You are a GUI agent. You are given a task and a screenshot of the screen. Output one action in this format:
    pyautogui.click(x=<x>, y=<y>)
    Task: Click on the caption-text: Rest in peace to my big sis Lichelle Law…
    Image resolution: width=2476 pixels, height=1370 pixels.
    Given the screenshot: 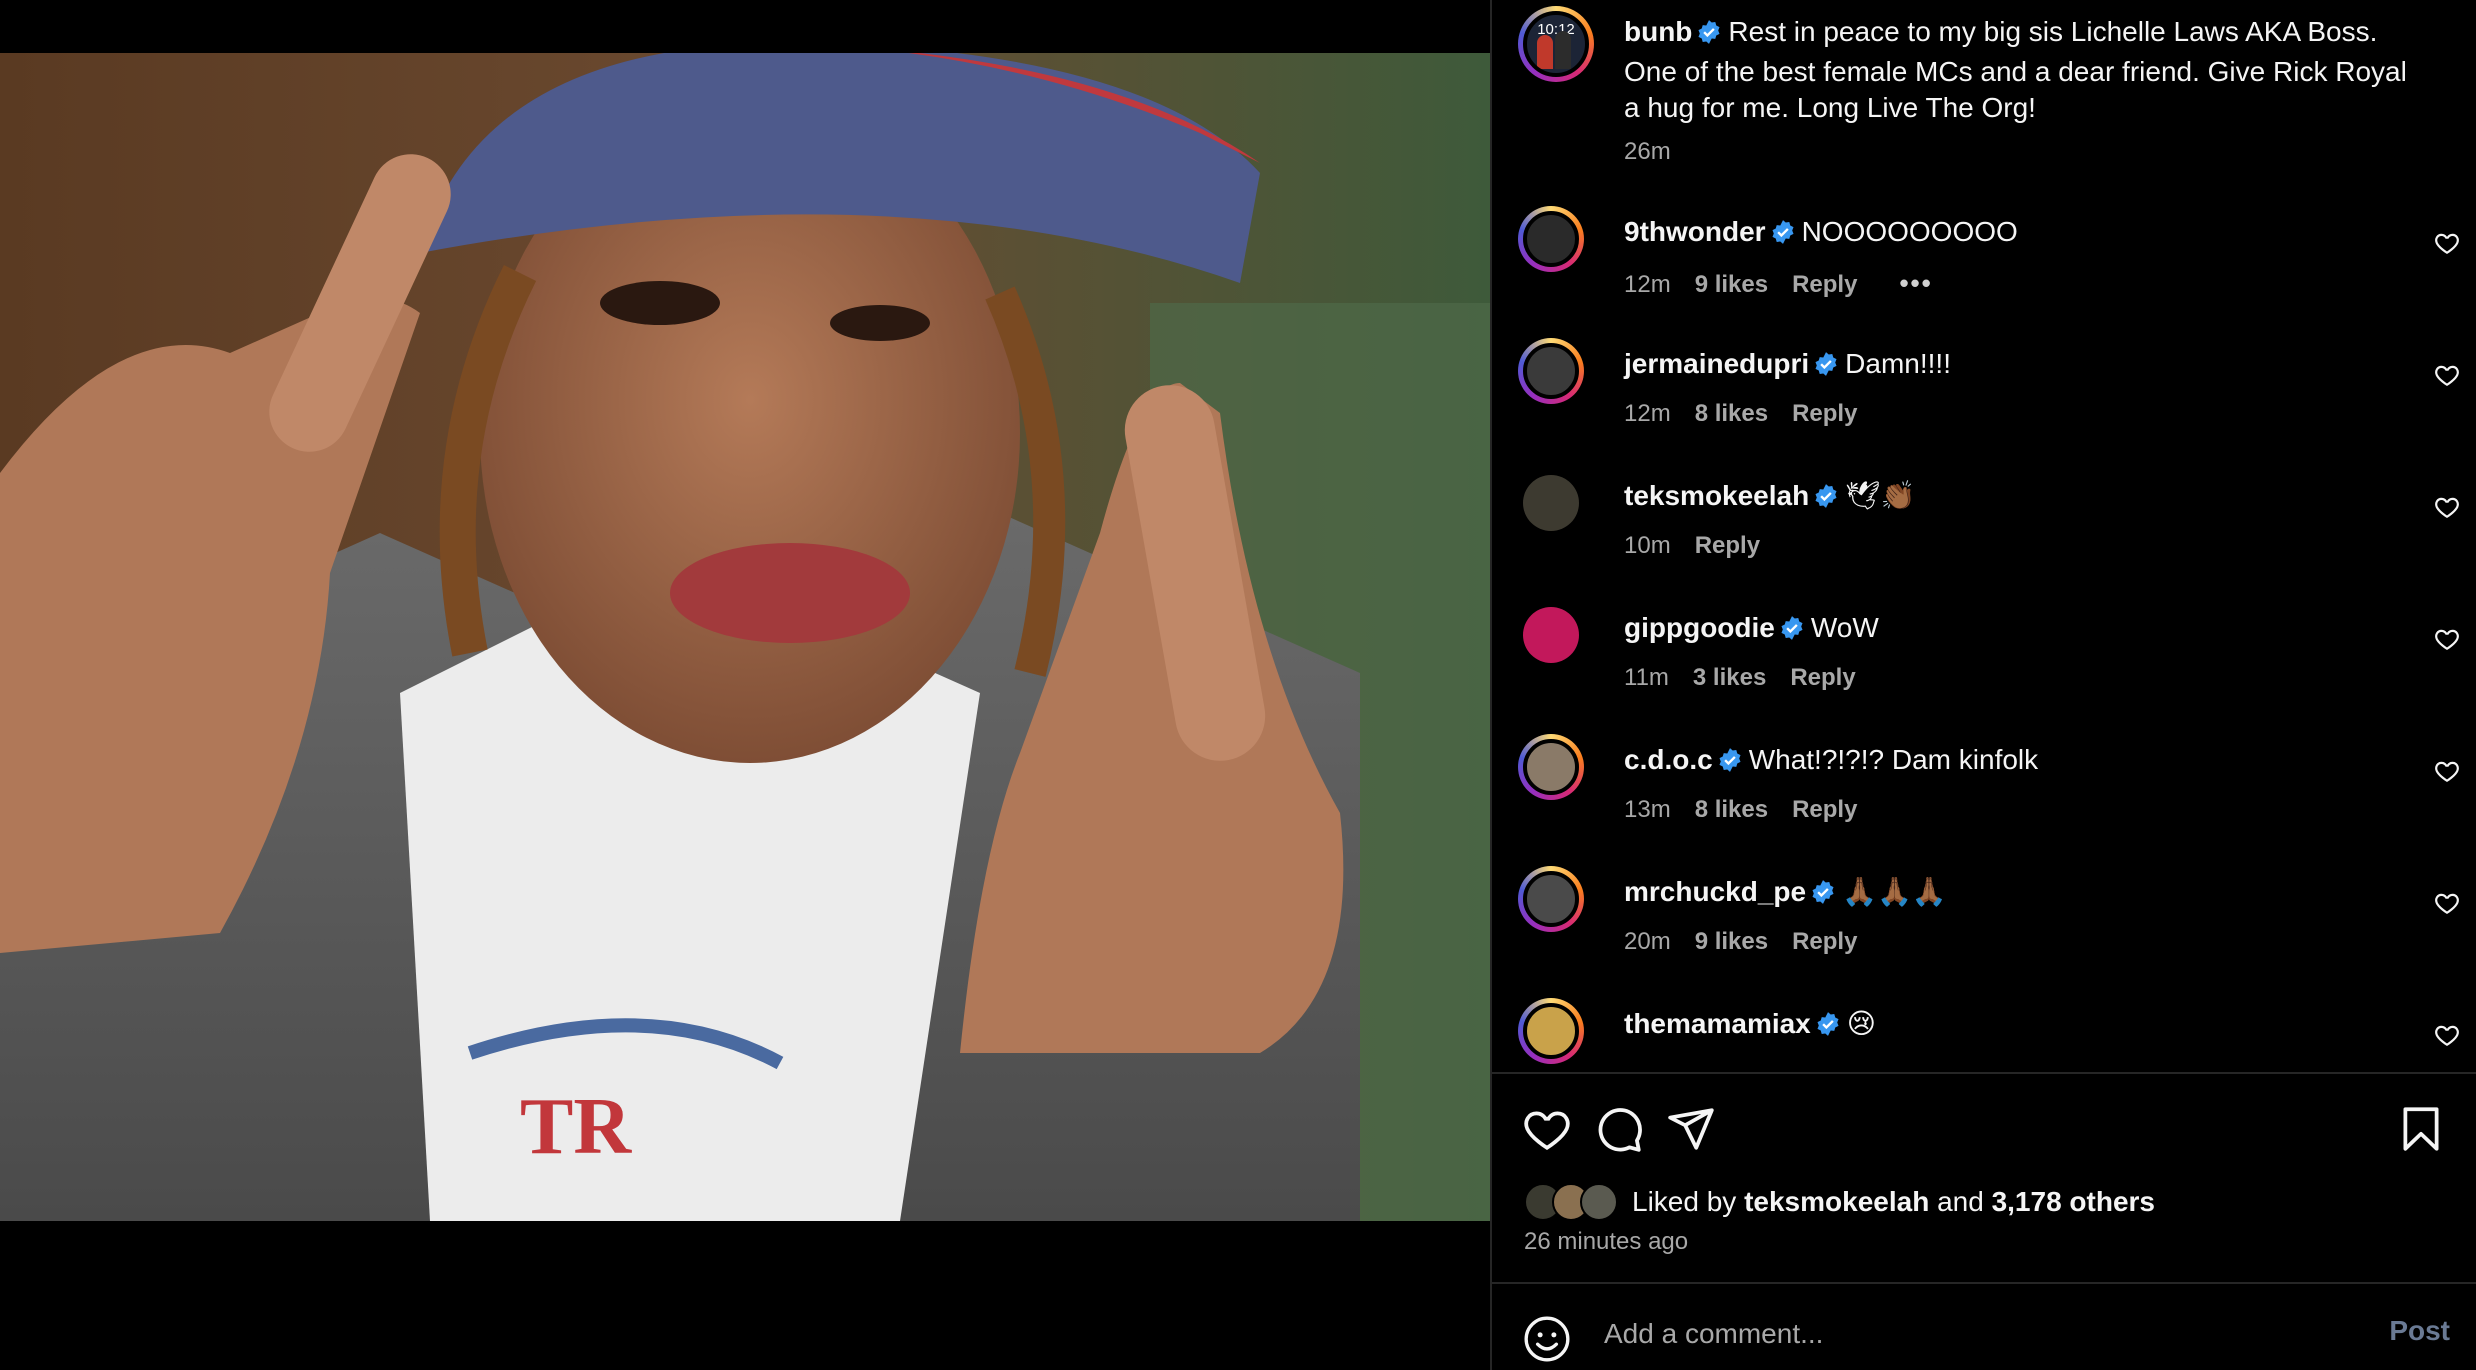 What is the action you would take?
    pyautogui.click(x=2015, y=69)
    